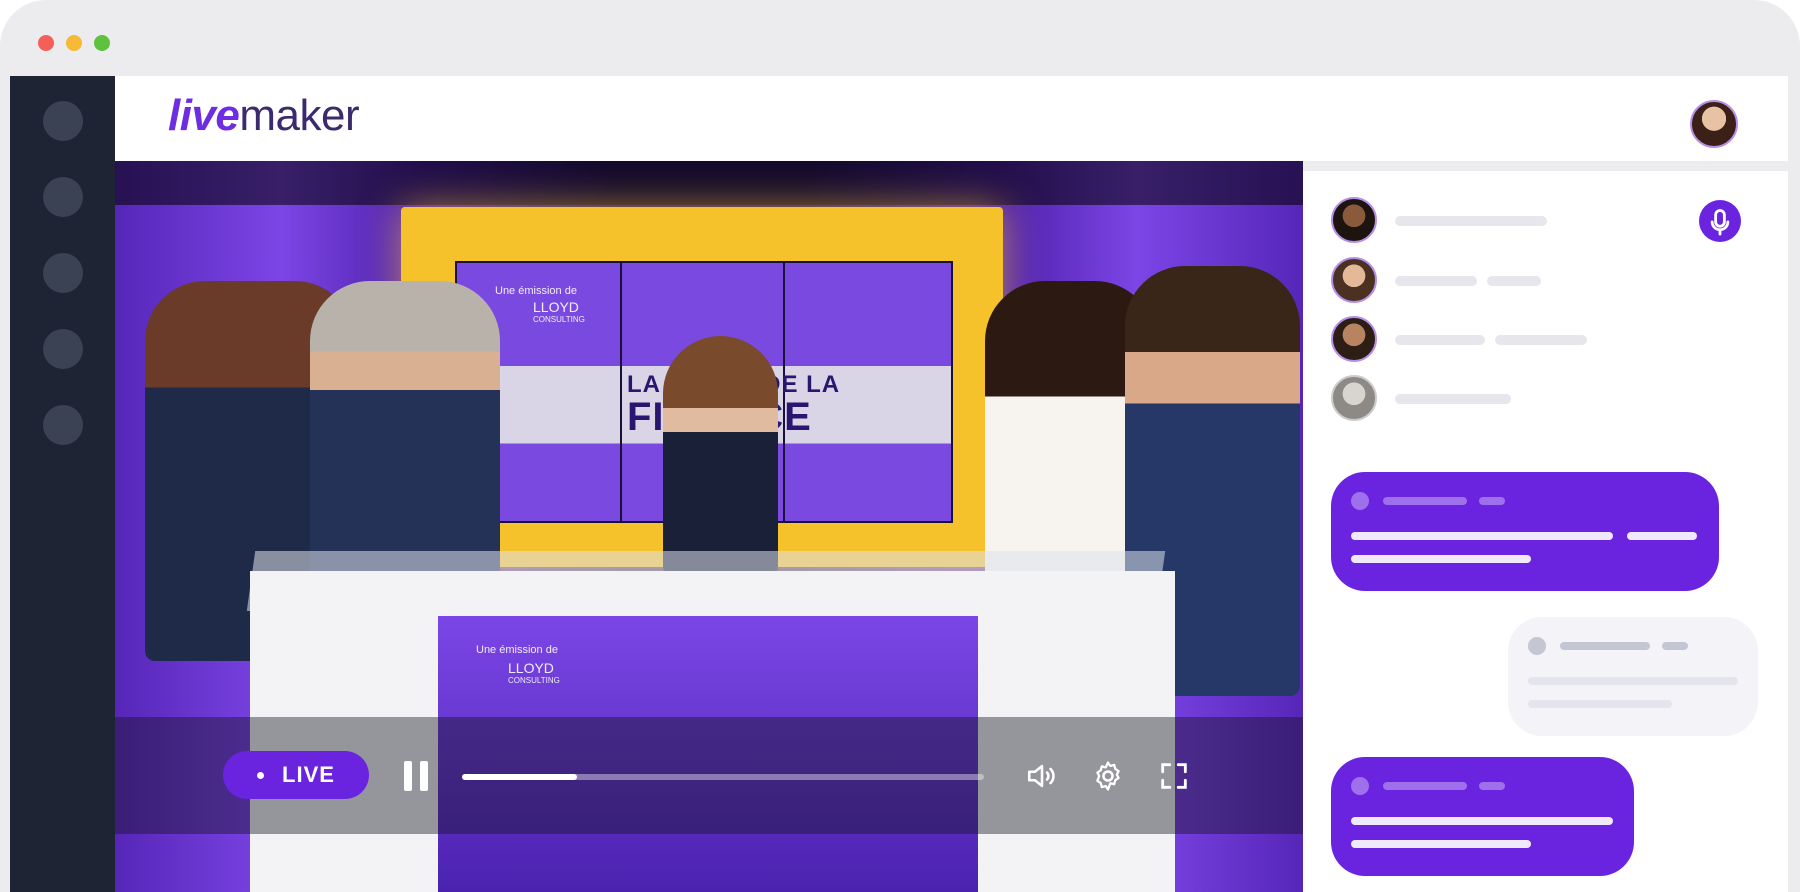 This screenshot has width=1800, height=892. I want to click on sponsor-sub-text: CONSULTING, so click(559, 319).